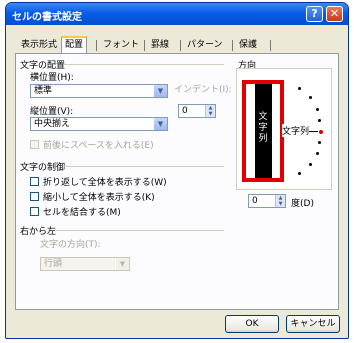 Image resolution: width=354 pixels, height=343 pixels. What do you see at coordinates (99, 198) in the screenshot?
I see `shrink-to-fit-label: 縮小して全体を表示する(K)` at bounding box center [99, 198].